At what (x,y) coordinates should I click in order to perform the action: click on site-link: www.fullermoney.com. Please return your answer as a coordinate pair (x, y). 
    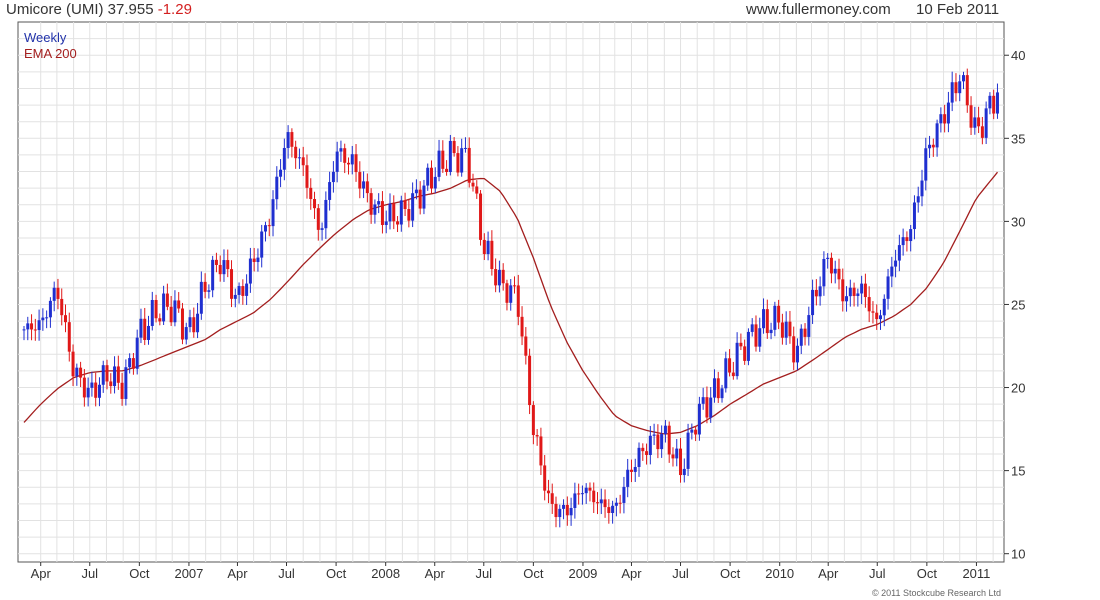
    Looking at the image, I should click on (818, 9).